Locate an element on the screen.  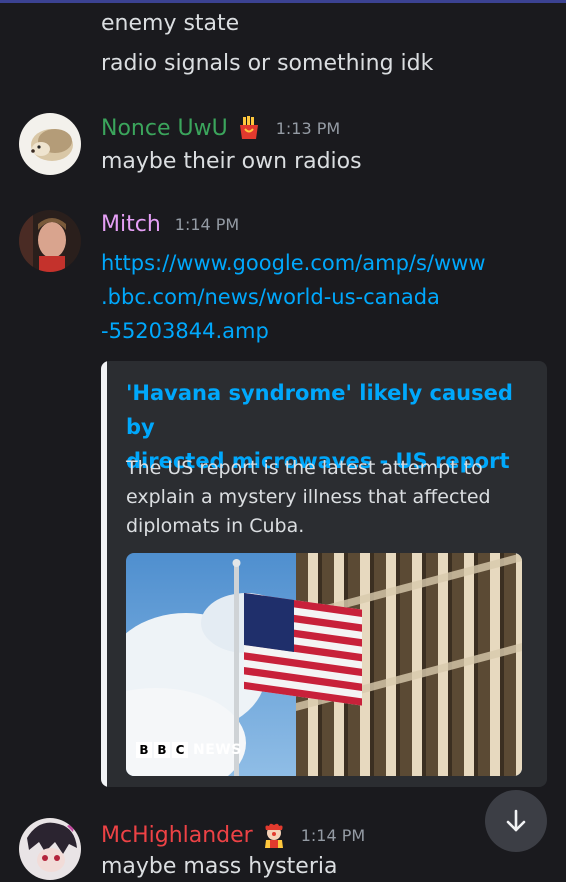
arrow-down-icon is located at coordinates (516, 820).